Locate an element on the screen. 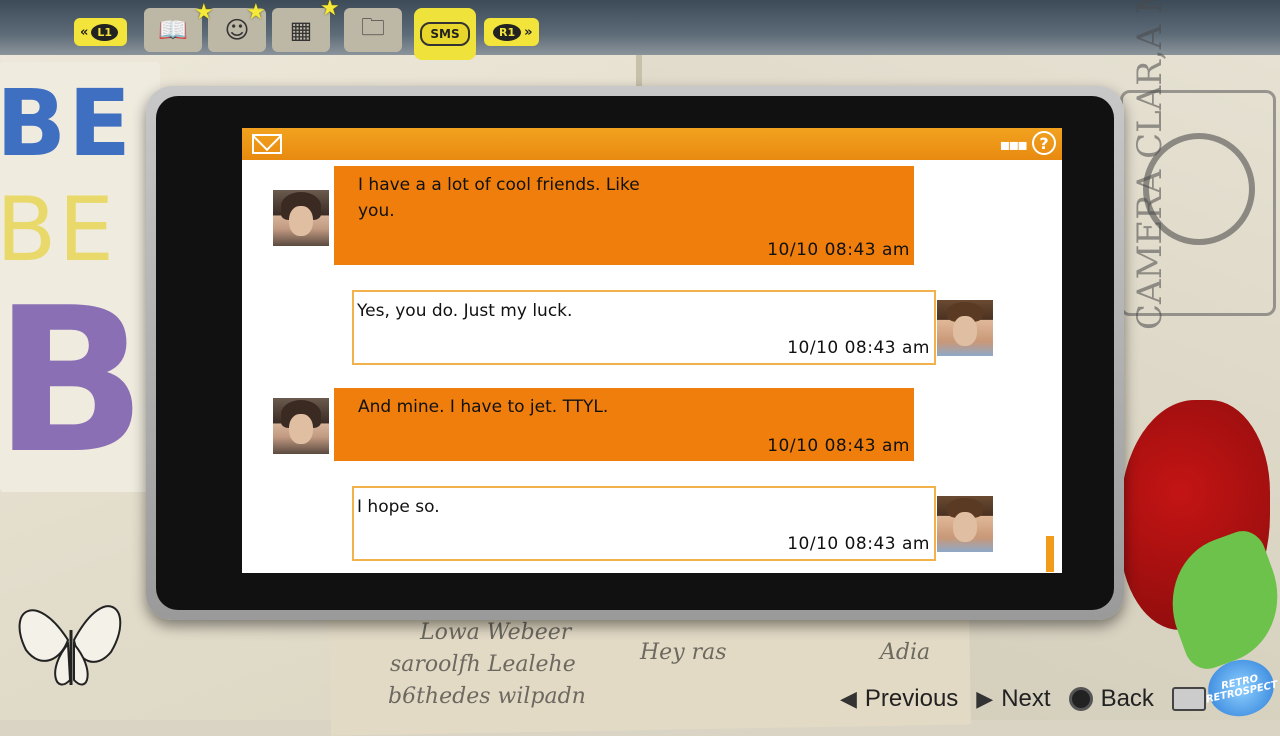 This screenshot has height=736, width=1280. circle-button-icon is located at coordinates (1080, 699).